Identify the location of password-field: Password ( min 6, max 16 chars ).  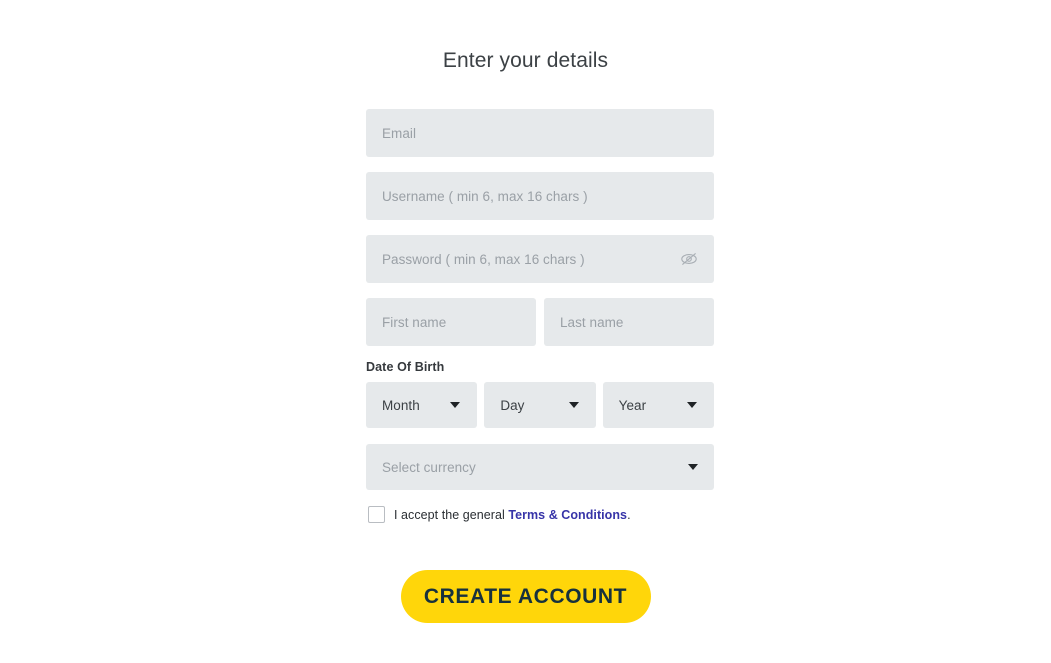
(540, 259).